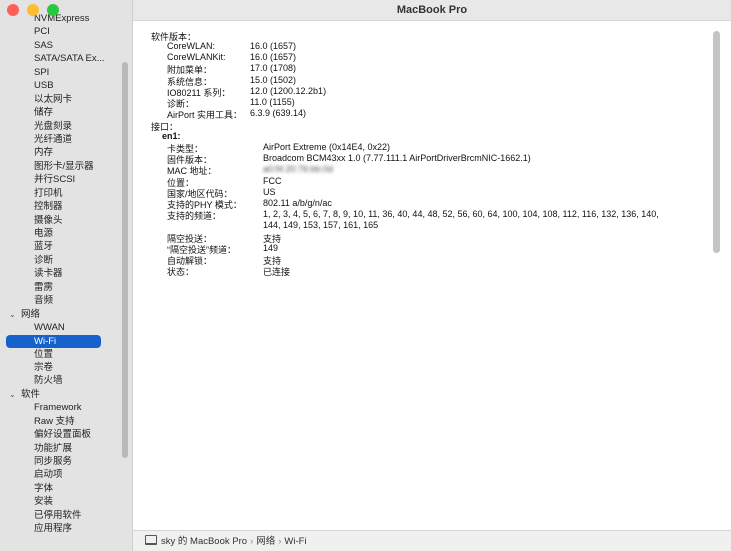 The width and height of the screenshot is (731, 551). What do you see at coordinates (61, 72) in the screenshot?
I see `sidebar-item: SPI` at bounding box center [61, 72].